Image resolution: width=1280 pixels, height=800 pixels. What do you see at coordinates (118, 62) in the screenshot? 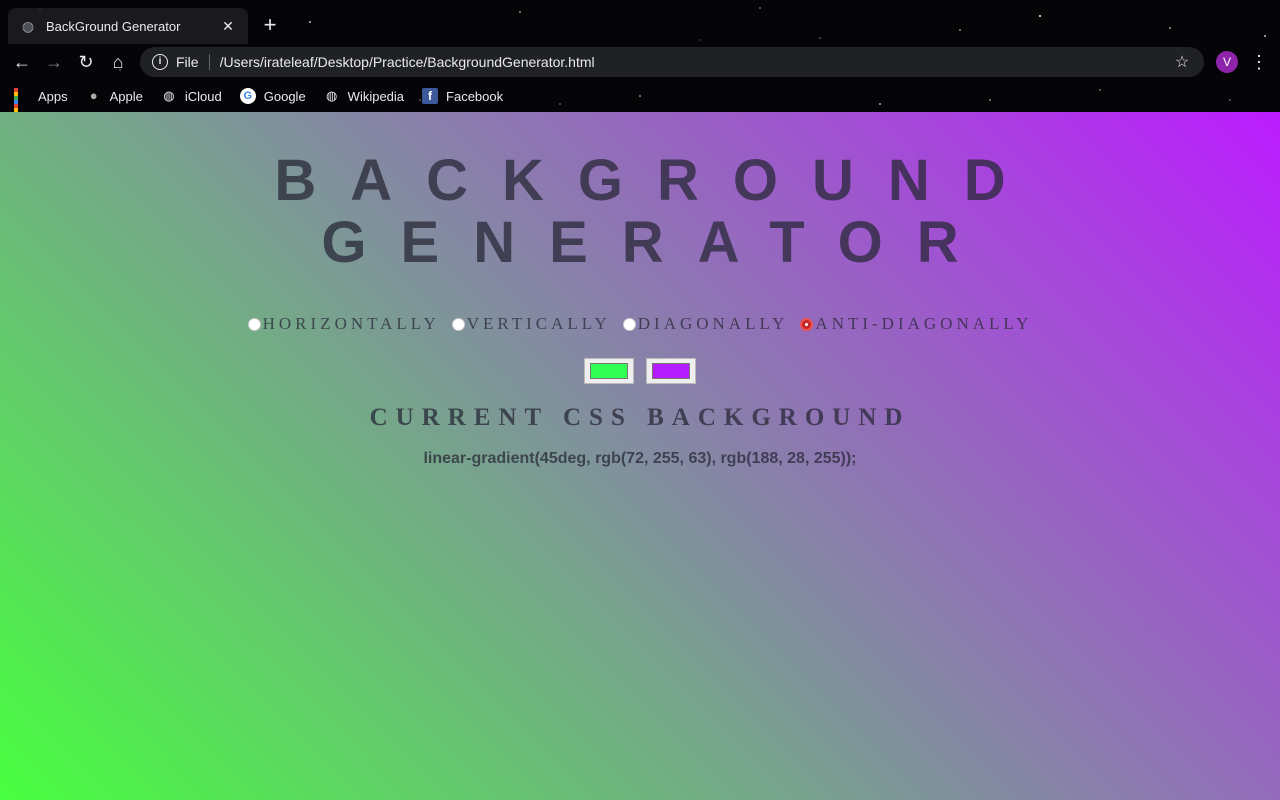
I see `home-icon: ⌂` at bounding box center [118, 62].